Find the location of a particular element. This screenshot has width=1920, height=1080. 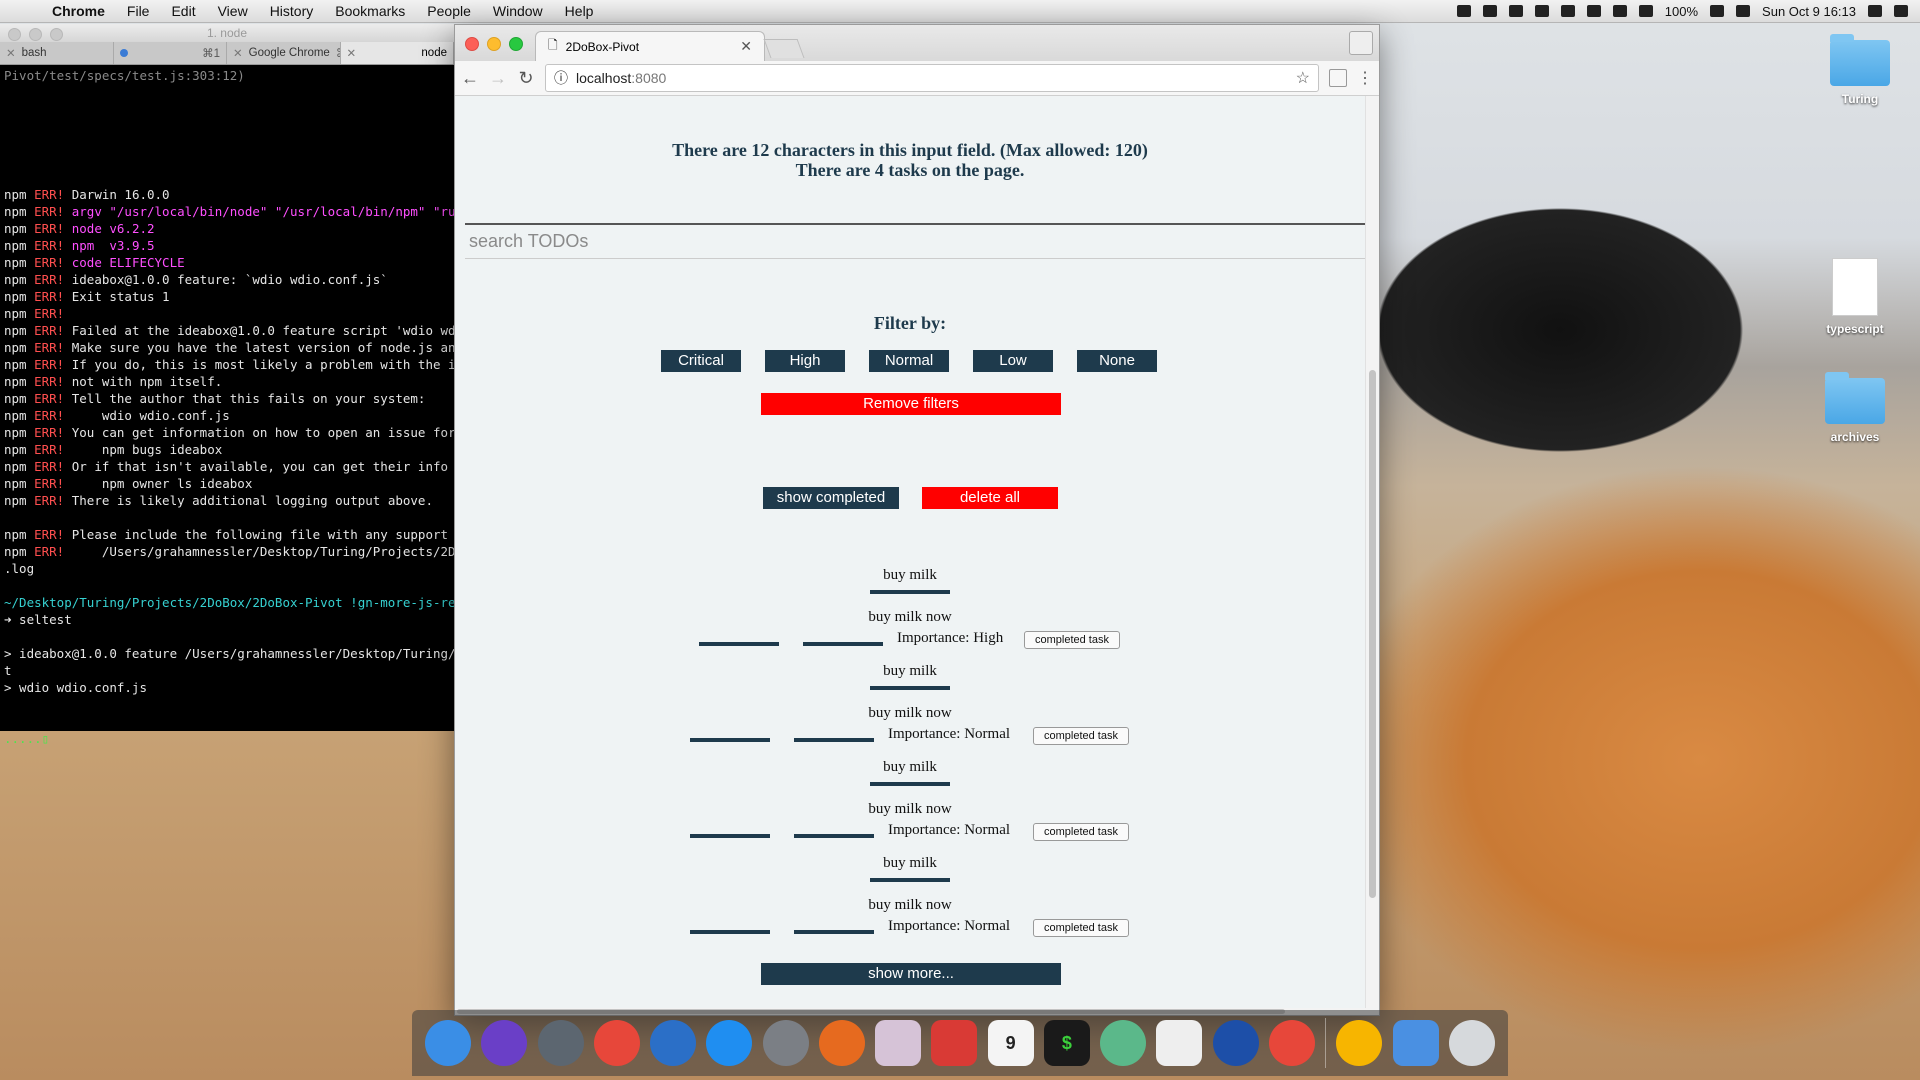

show-completed-button: show completed is located at coordinates (831, 498).